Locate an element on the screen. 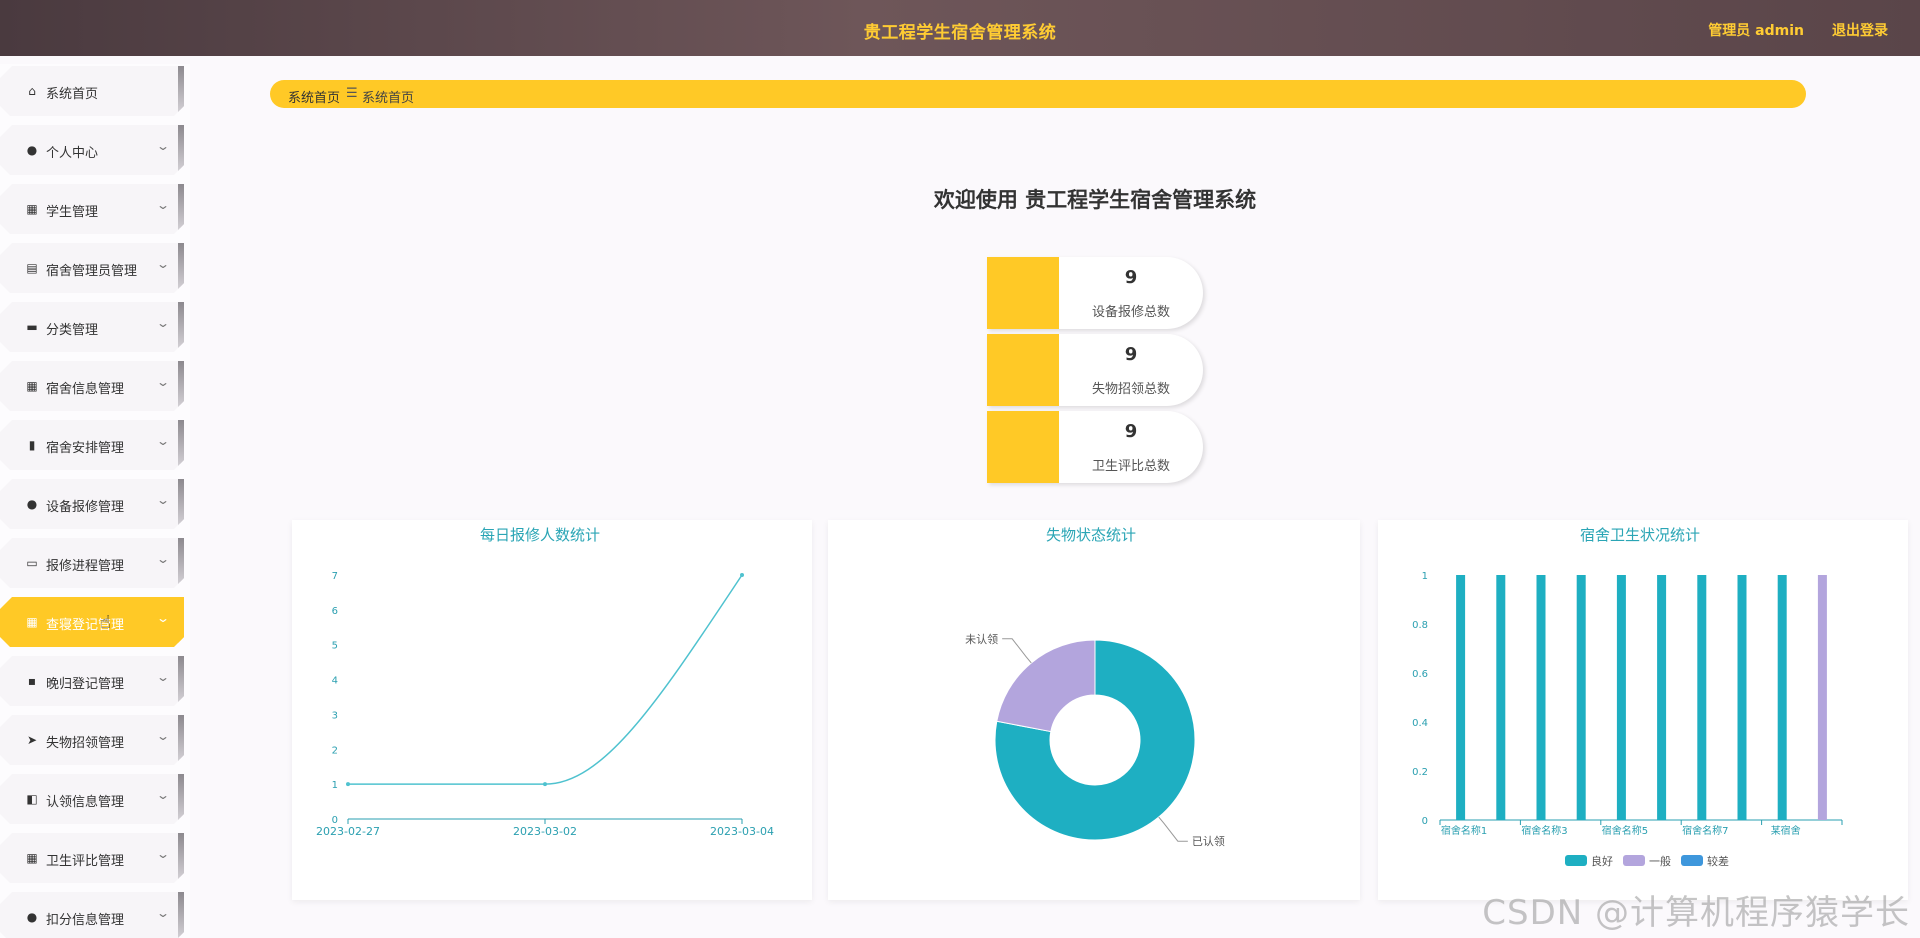  top-header: 贵工程学生宿舍管理系统 管理员 admin 退出登录 is located at coordinates (960, 28).